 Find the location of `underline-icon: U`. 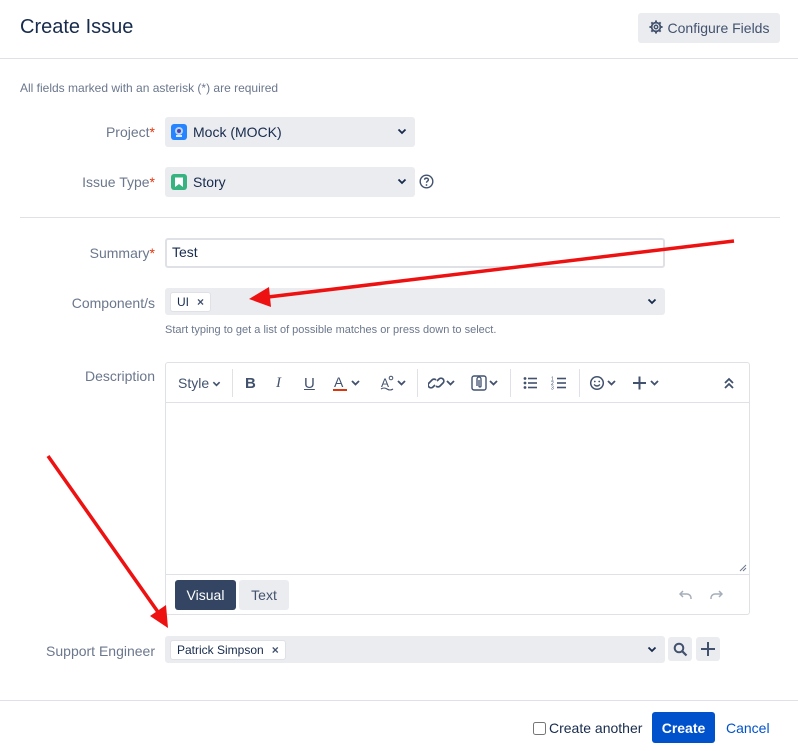

underline-icon: U is located at coordinates (309, 383).